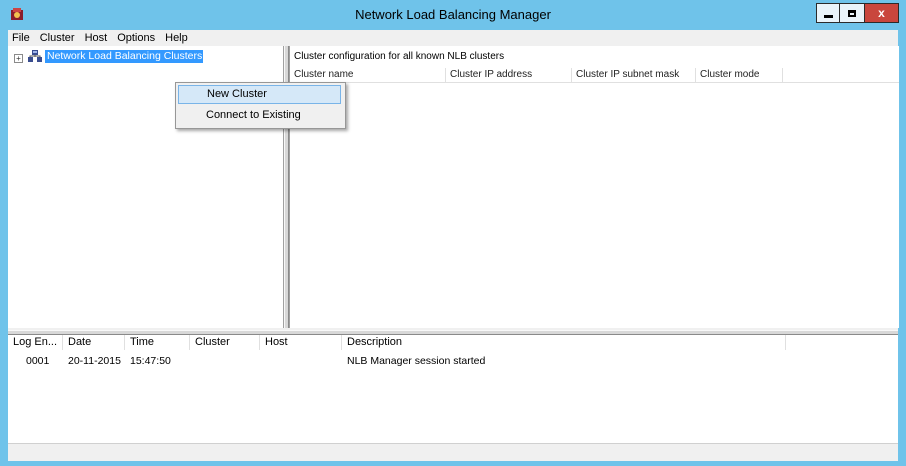 The width and height of the screenshot is (906, 466). I want to click on tree-root-item: Network Load Balancing Clusters, so click(124, 56).